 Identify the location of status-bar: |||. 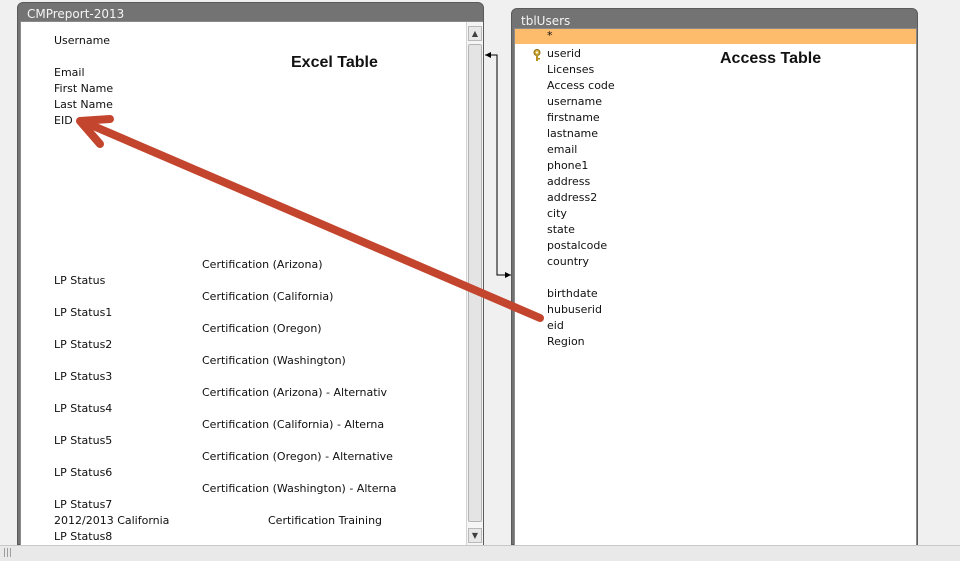
(480, 553).